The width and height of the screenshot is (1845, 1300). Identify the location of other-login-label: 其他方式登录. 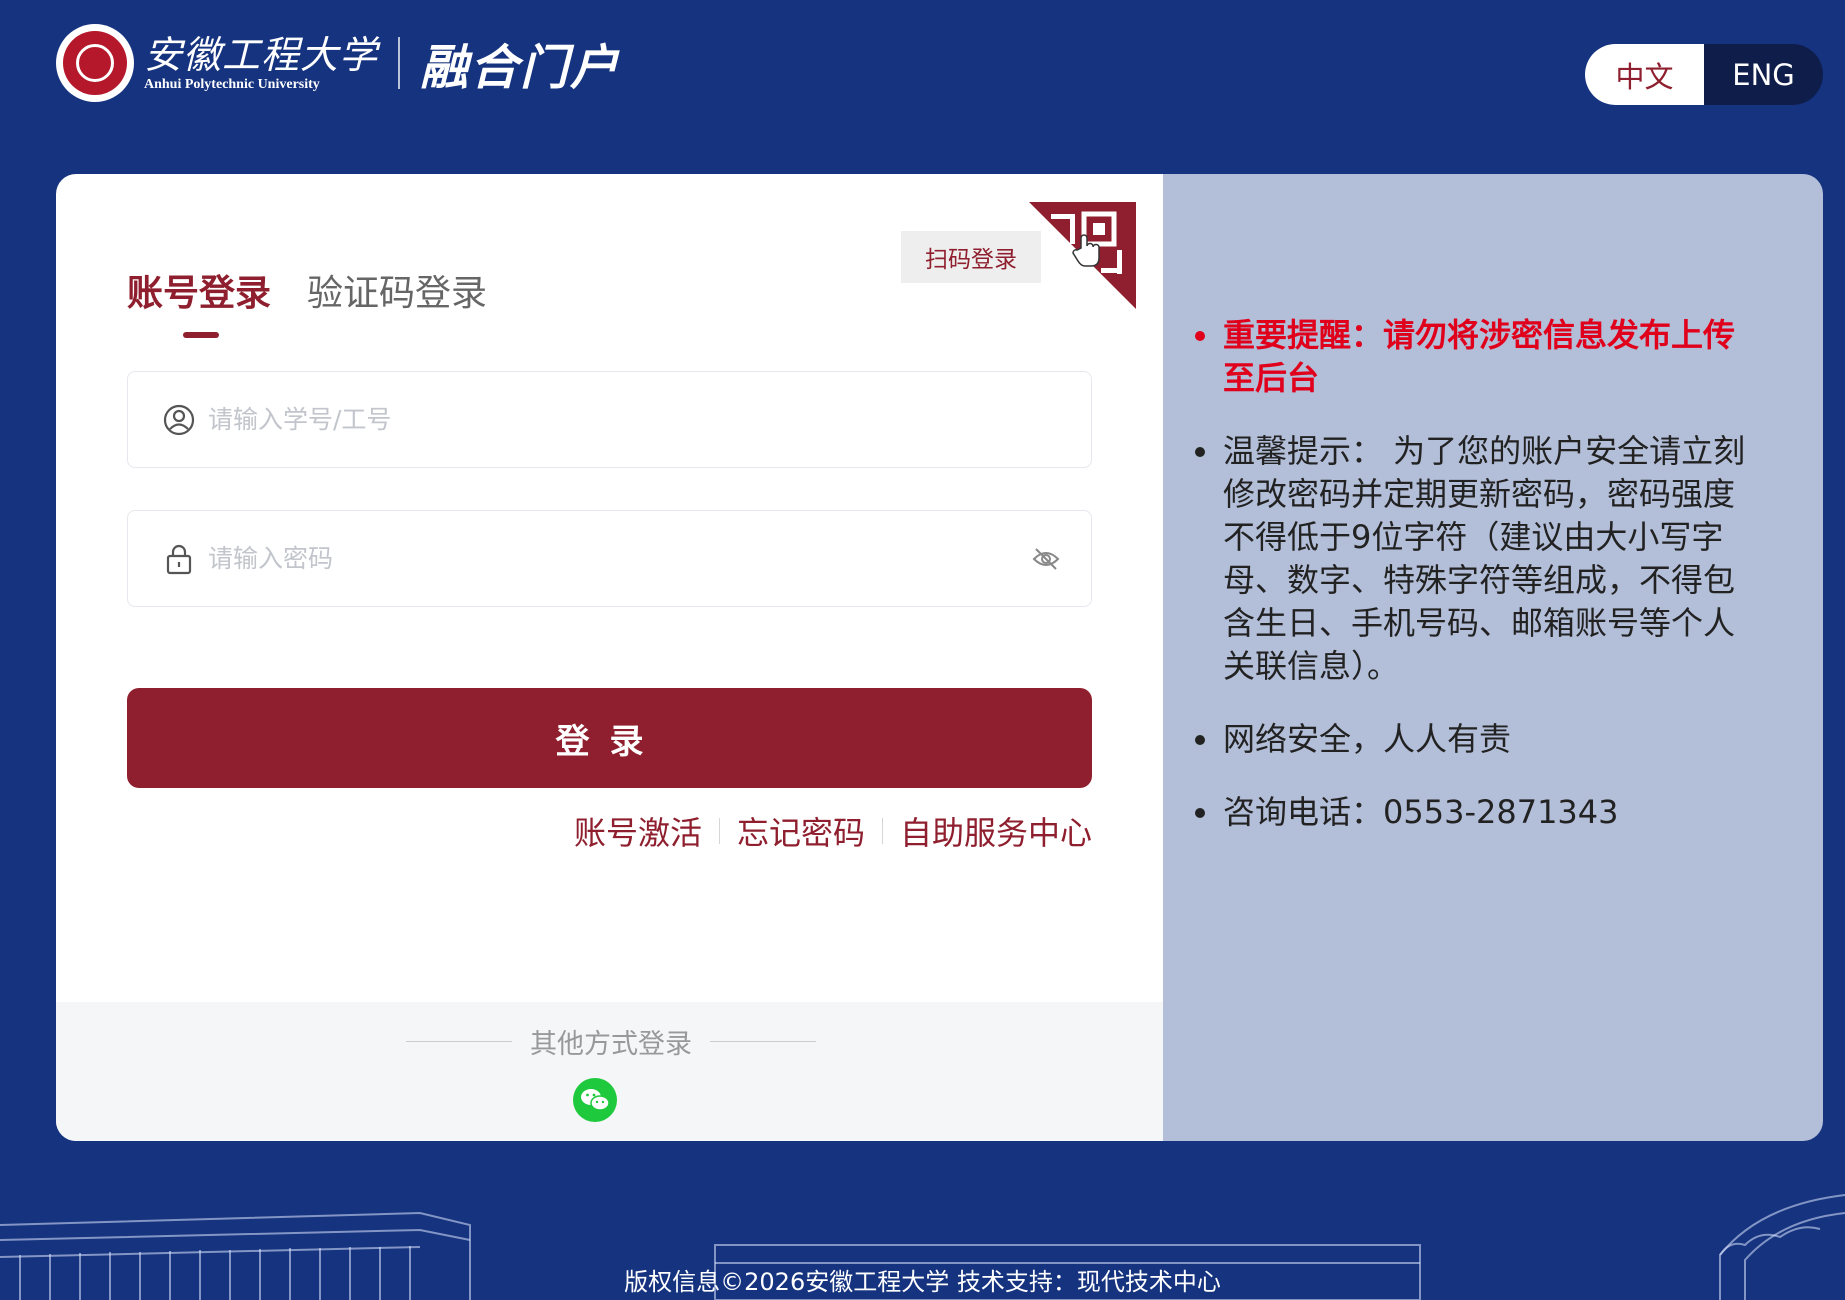
(611, 1044).